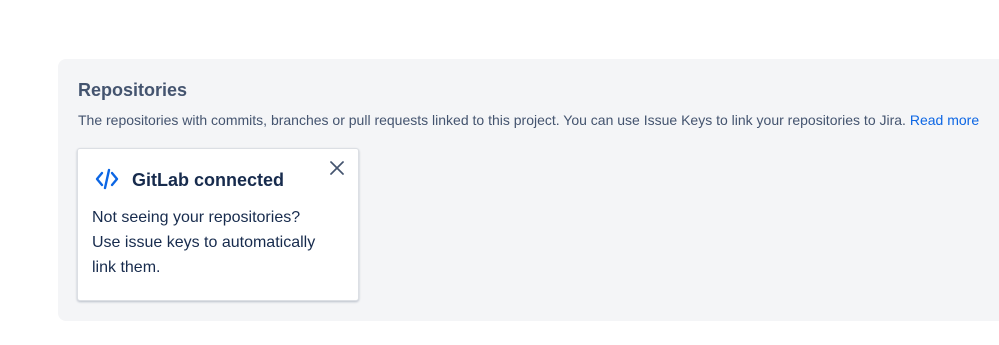 This screenshot has width=999, height=345. I want to click on close-icon, so click(337, 170).